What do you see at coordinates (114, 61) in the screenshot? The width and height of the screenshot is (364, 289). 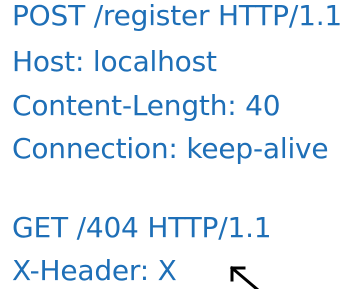 I see `host-header: Host: localhost` at bounding box center [114, 61].